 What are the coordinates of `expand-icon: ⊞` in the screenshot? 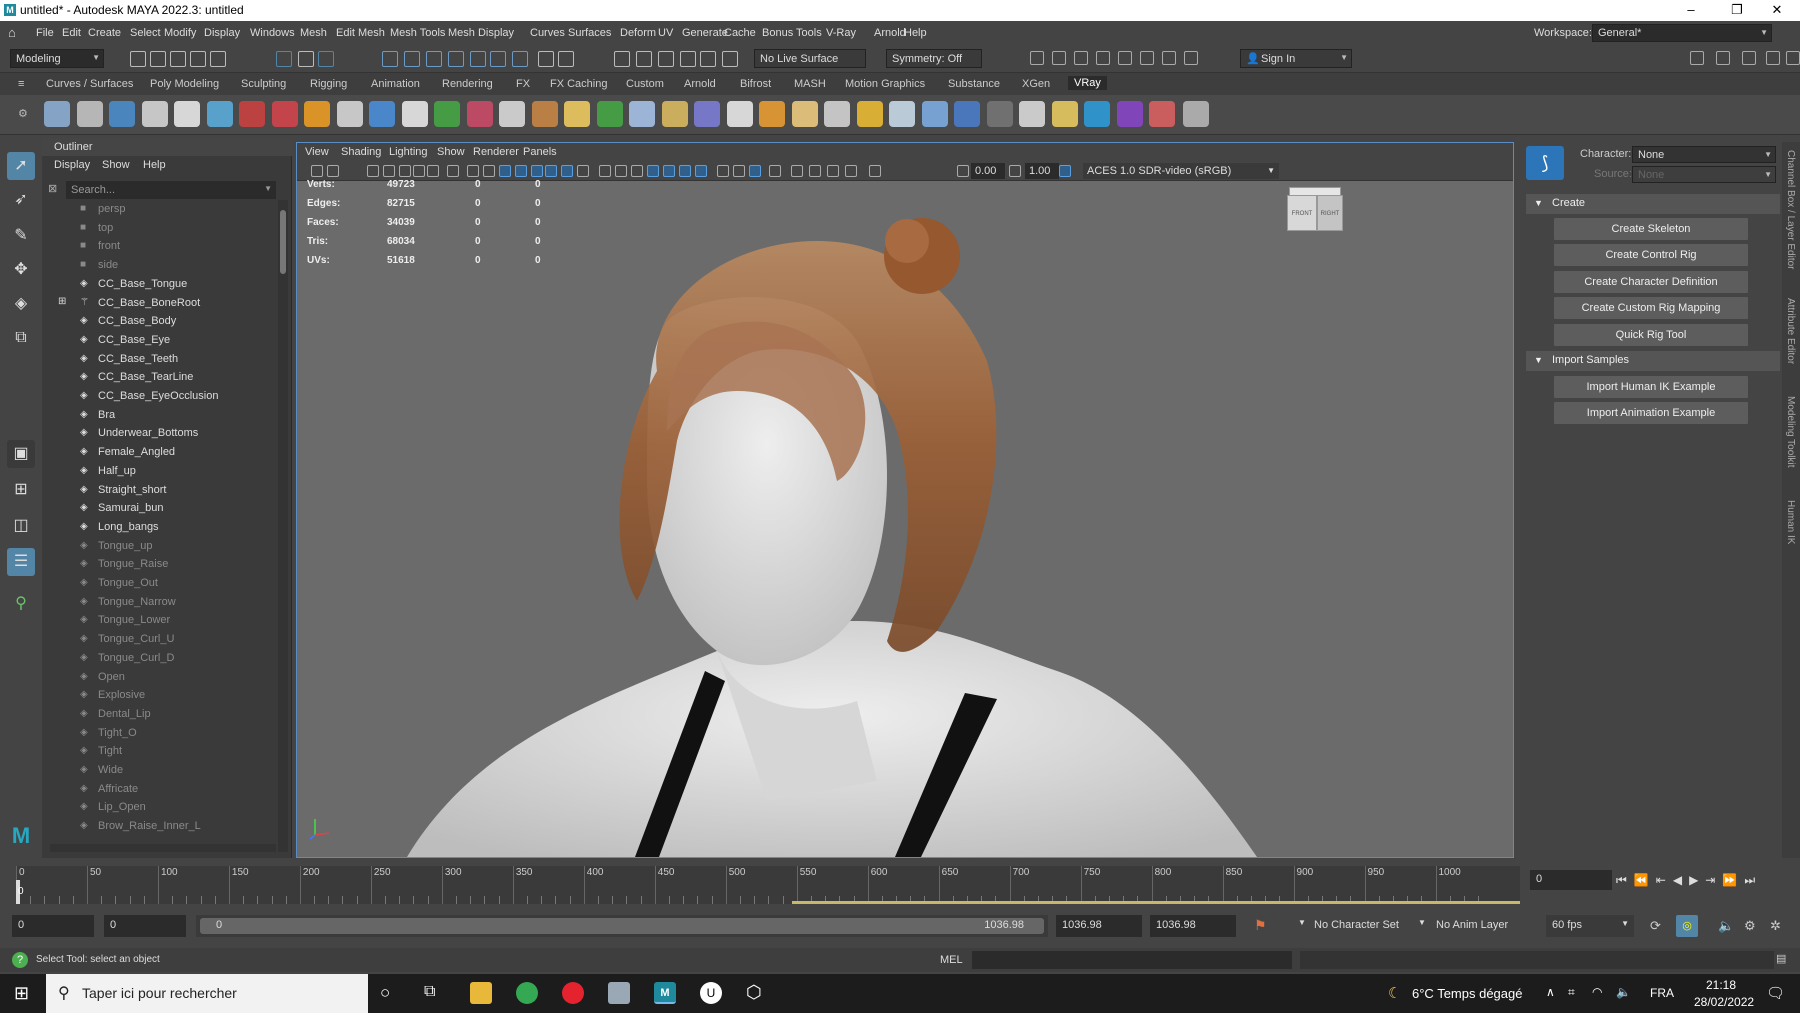 It's located at (62, 301).